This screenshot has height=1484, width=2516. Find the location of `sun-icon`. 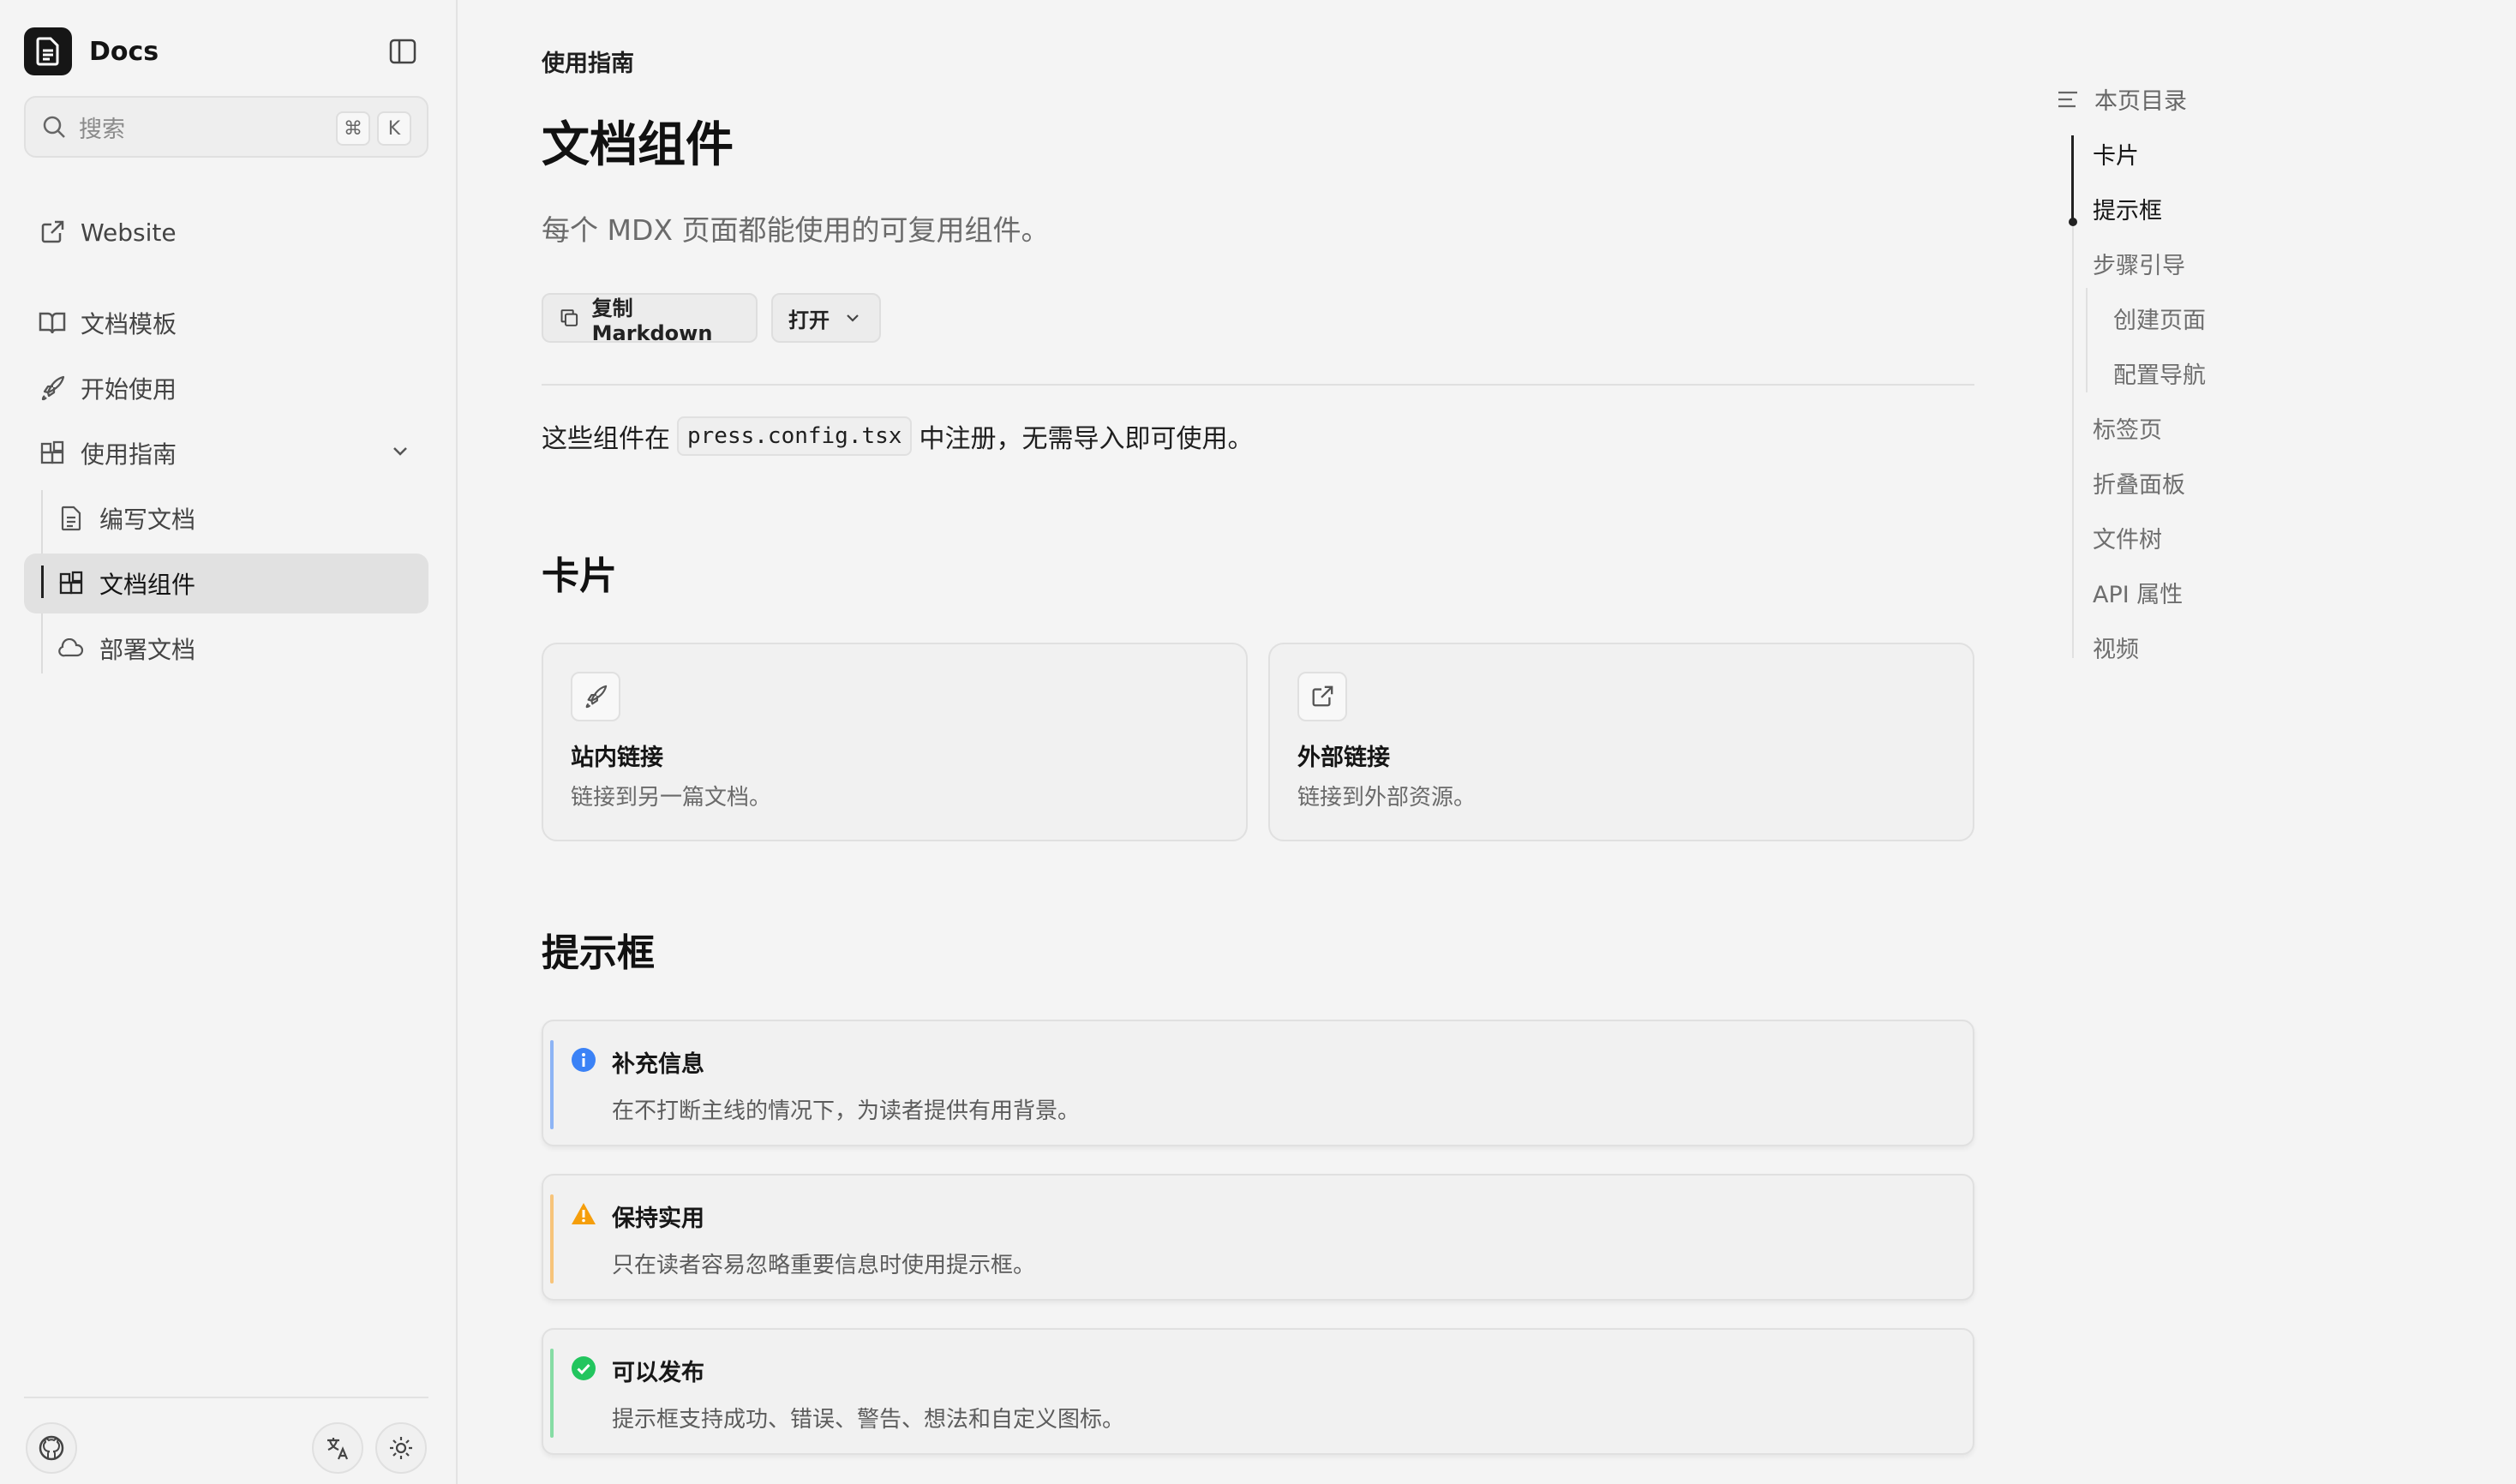

sun-icon is located at coordinates (401, 1448).